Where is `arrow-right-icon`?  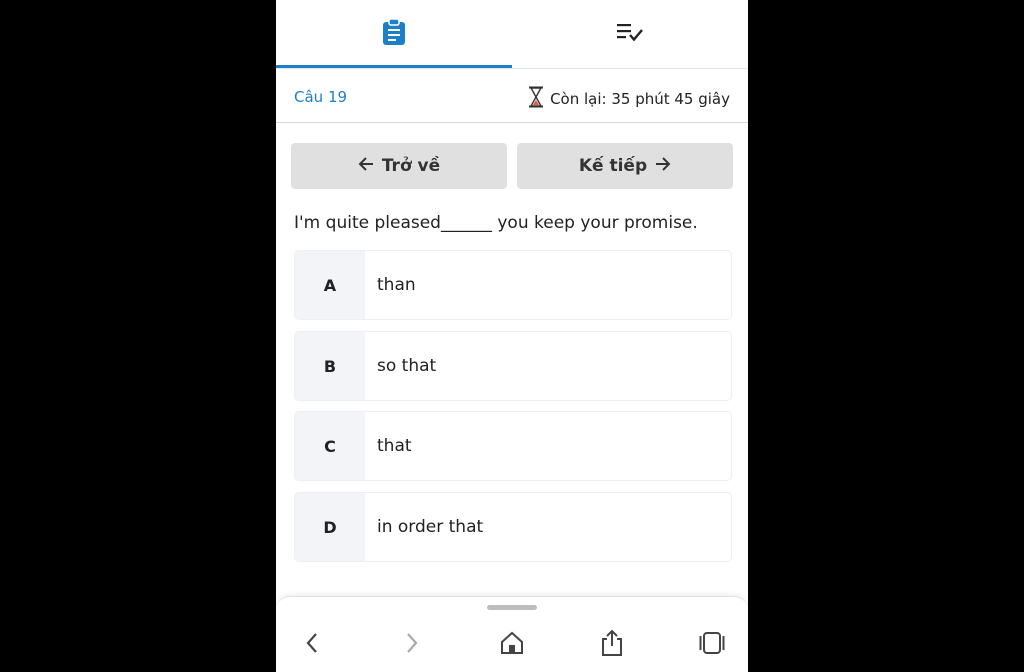 arrow-right-icon is located at coordinates (663, 166).